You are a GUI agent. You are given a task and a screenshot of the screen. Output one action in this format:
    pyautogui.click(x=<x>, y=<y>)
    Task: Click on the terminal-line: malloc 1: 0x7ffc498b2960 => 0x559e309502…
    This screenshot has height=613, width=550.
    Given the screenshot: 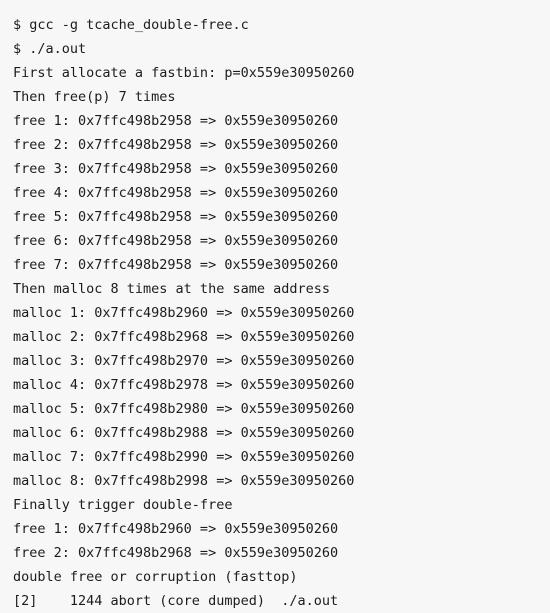 What is the action you would take?
    pyautogui.click(x=184, y=313)
    